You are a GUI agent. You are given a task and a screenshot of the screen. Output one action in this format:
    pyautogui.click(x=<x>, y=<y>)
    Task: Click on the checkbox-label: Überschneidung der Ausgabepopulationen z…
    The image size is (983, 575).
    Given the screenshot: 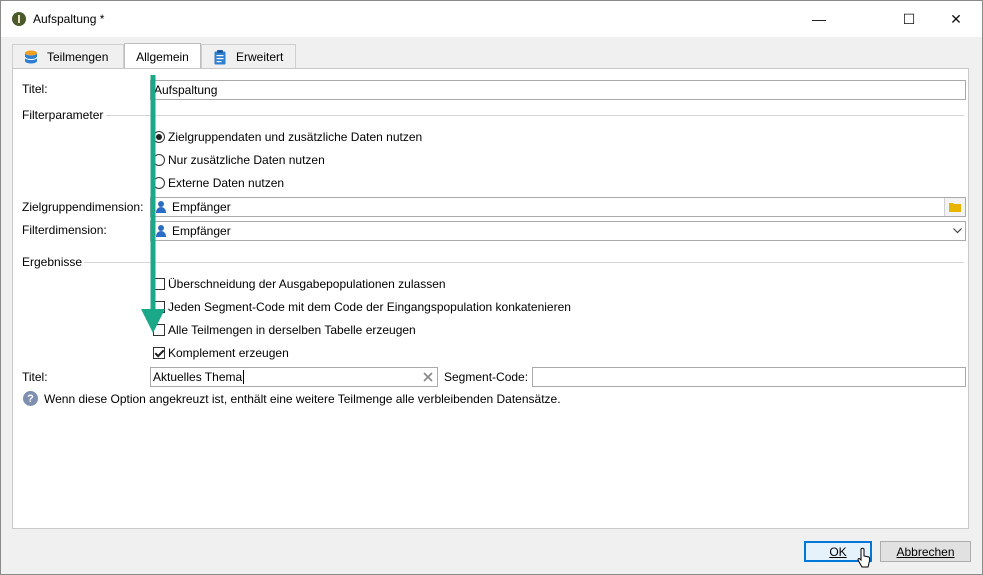 What is the action you would take?
    pyautogui.click(x=307, y=284)
    